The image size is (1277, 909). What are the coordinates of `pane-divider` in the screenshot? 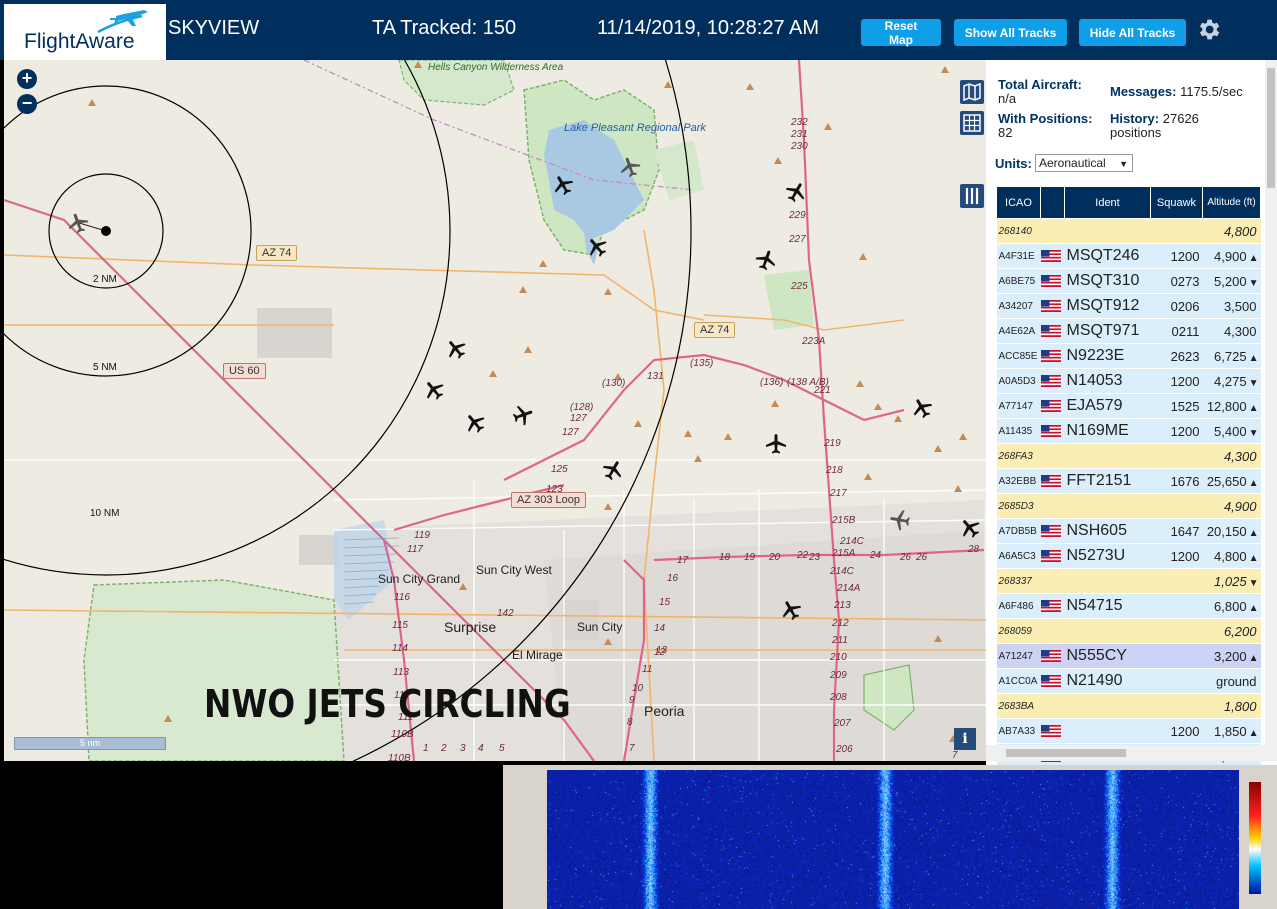 It's located at (509, 837).